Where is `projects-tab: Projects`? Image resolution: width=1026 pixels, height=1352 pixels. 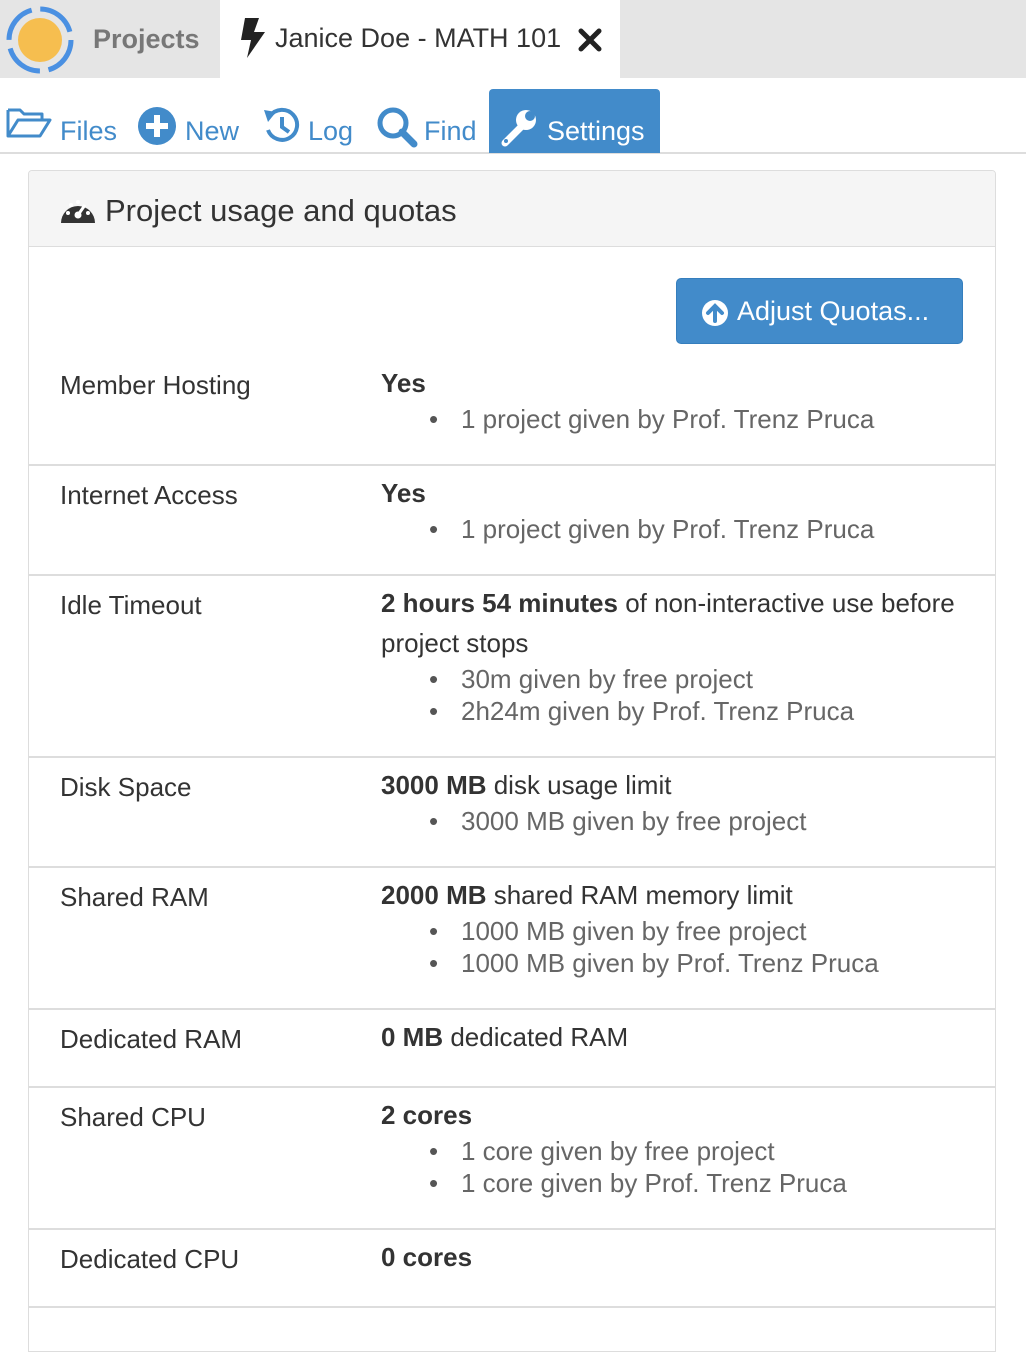
projects-tab: Projects is located at coordinates (110, 39).